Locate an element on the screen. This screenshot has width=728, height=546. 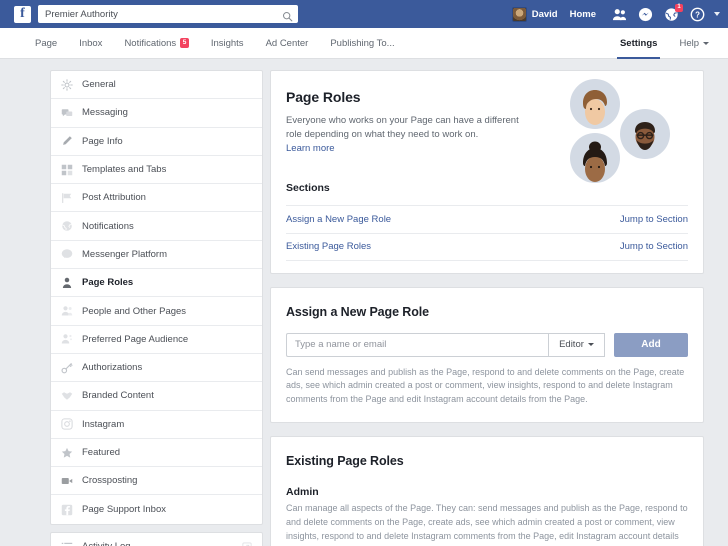
role-dropdown: Editor is located at coordinates (576, 344).